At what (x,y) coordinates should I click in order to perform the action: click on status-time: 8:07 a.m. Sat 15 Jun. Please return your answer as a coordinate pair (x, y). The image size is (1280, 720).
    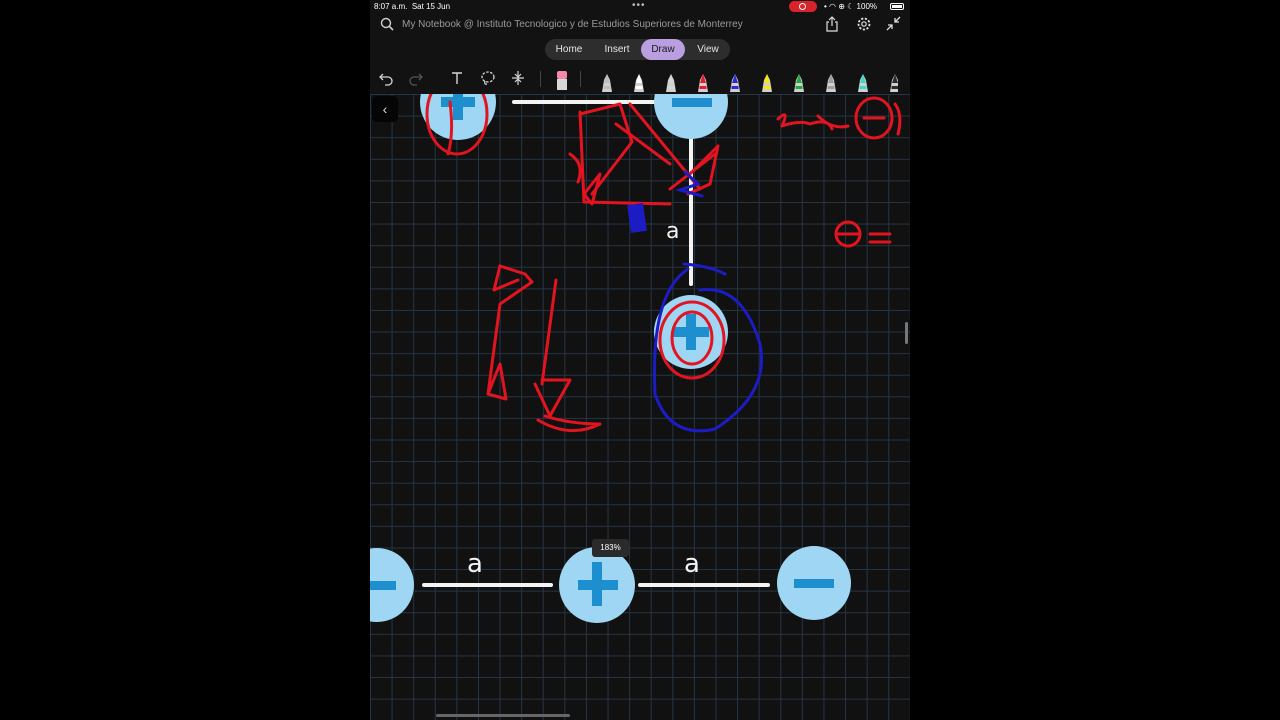
    Looking at the image, I should click on (412, 6).